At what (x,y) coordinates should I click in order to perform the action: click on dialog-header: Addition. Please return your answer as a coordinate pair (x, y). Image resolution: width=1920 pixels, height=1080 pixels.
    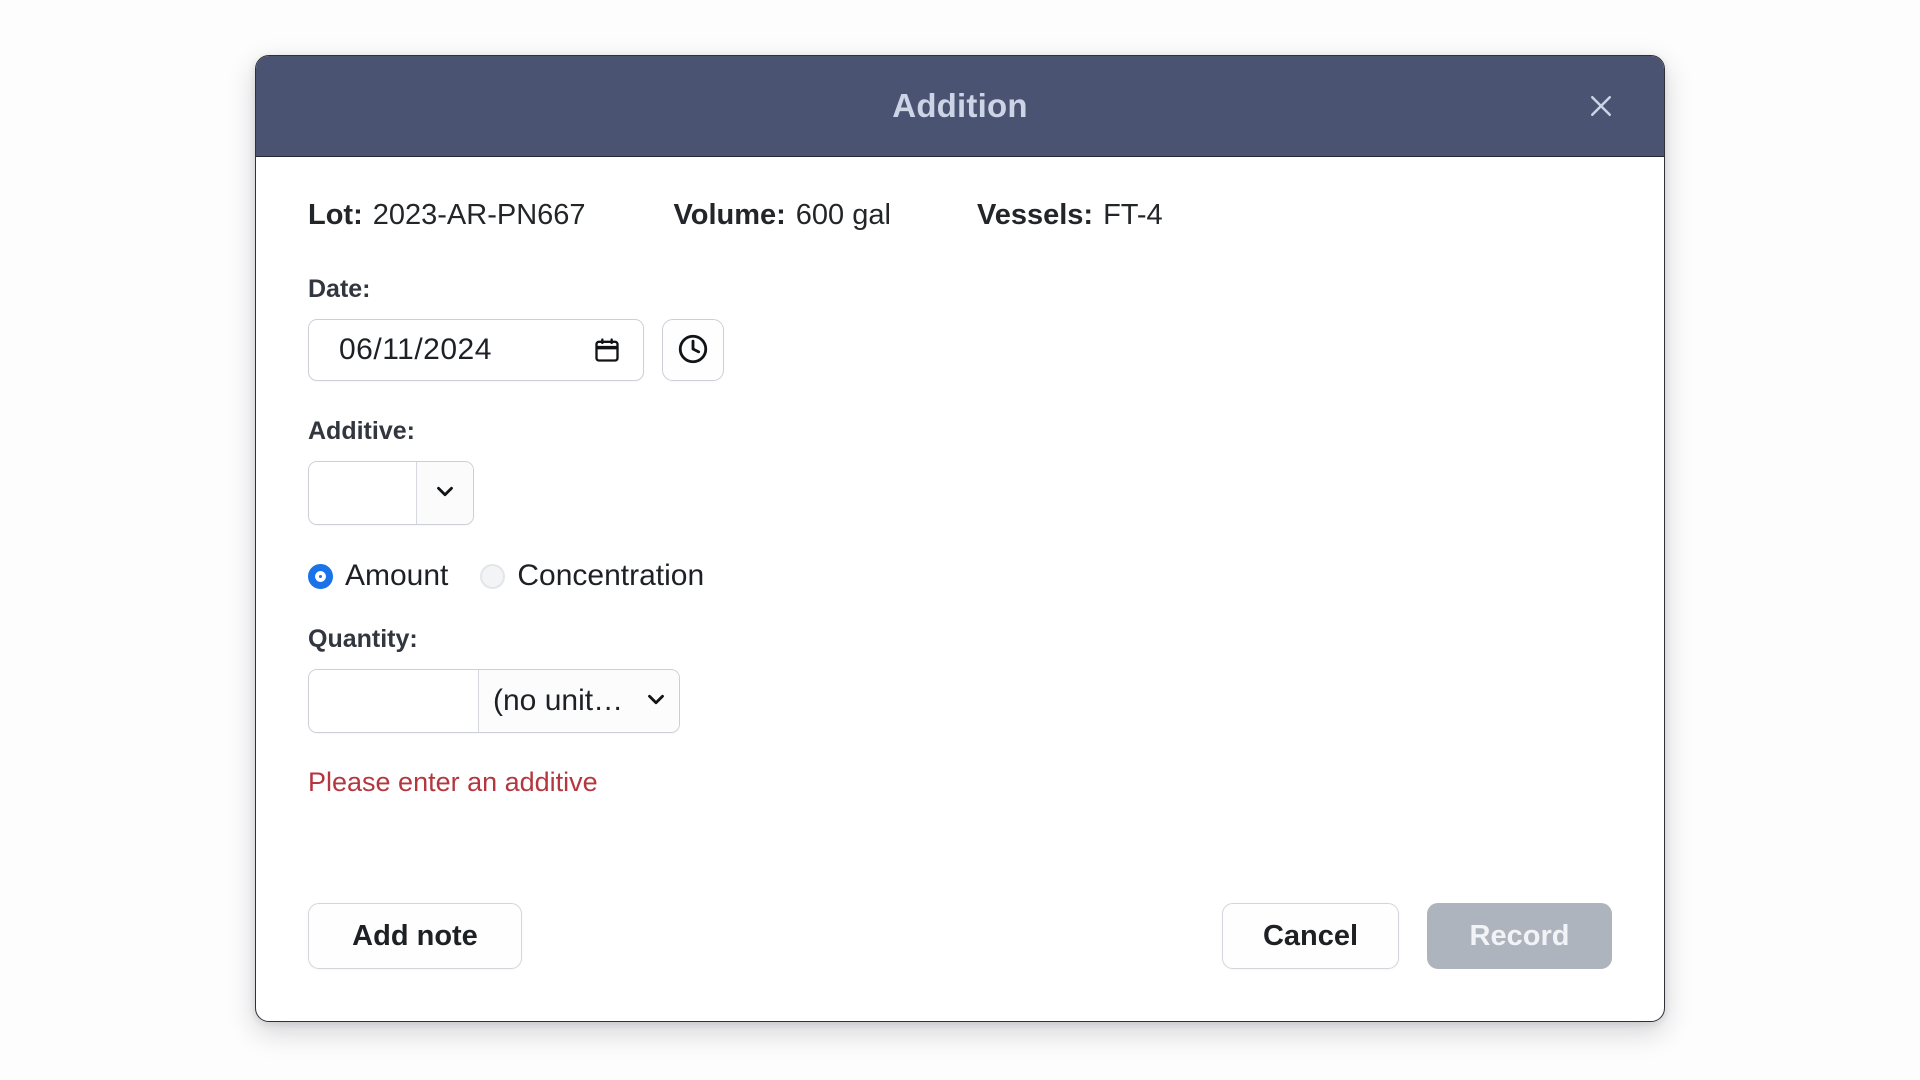
    Looking at the image, I should click on (960, 106).